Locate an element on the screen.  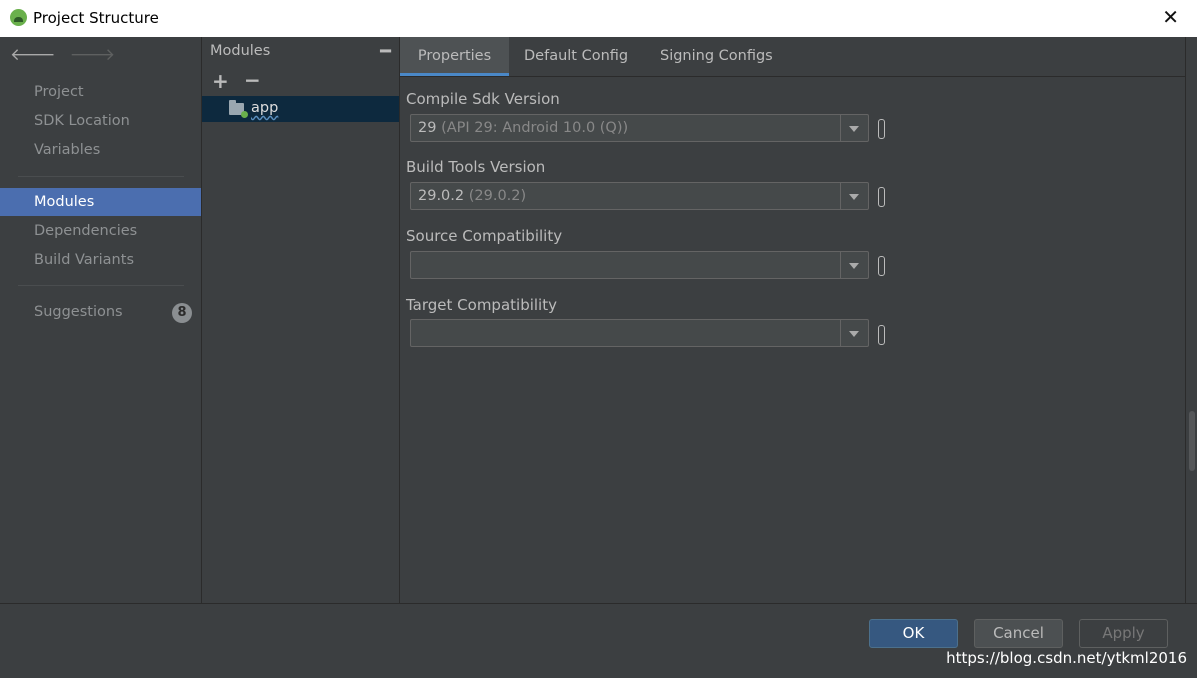
module-item-app: app is located at coordinates (300, 109).